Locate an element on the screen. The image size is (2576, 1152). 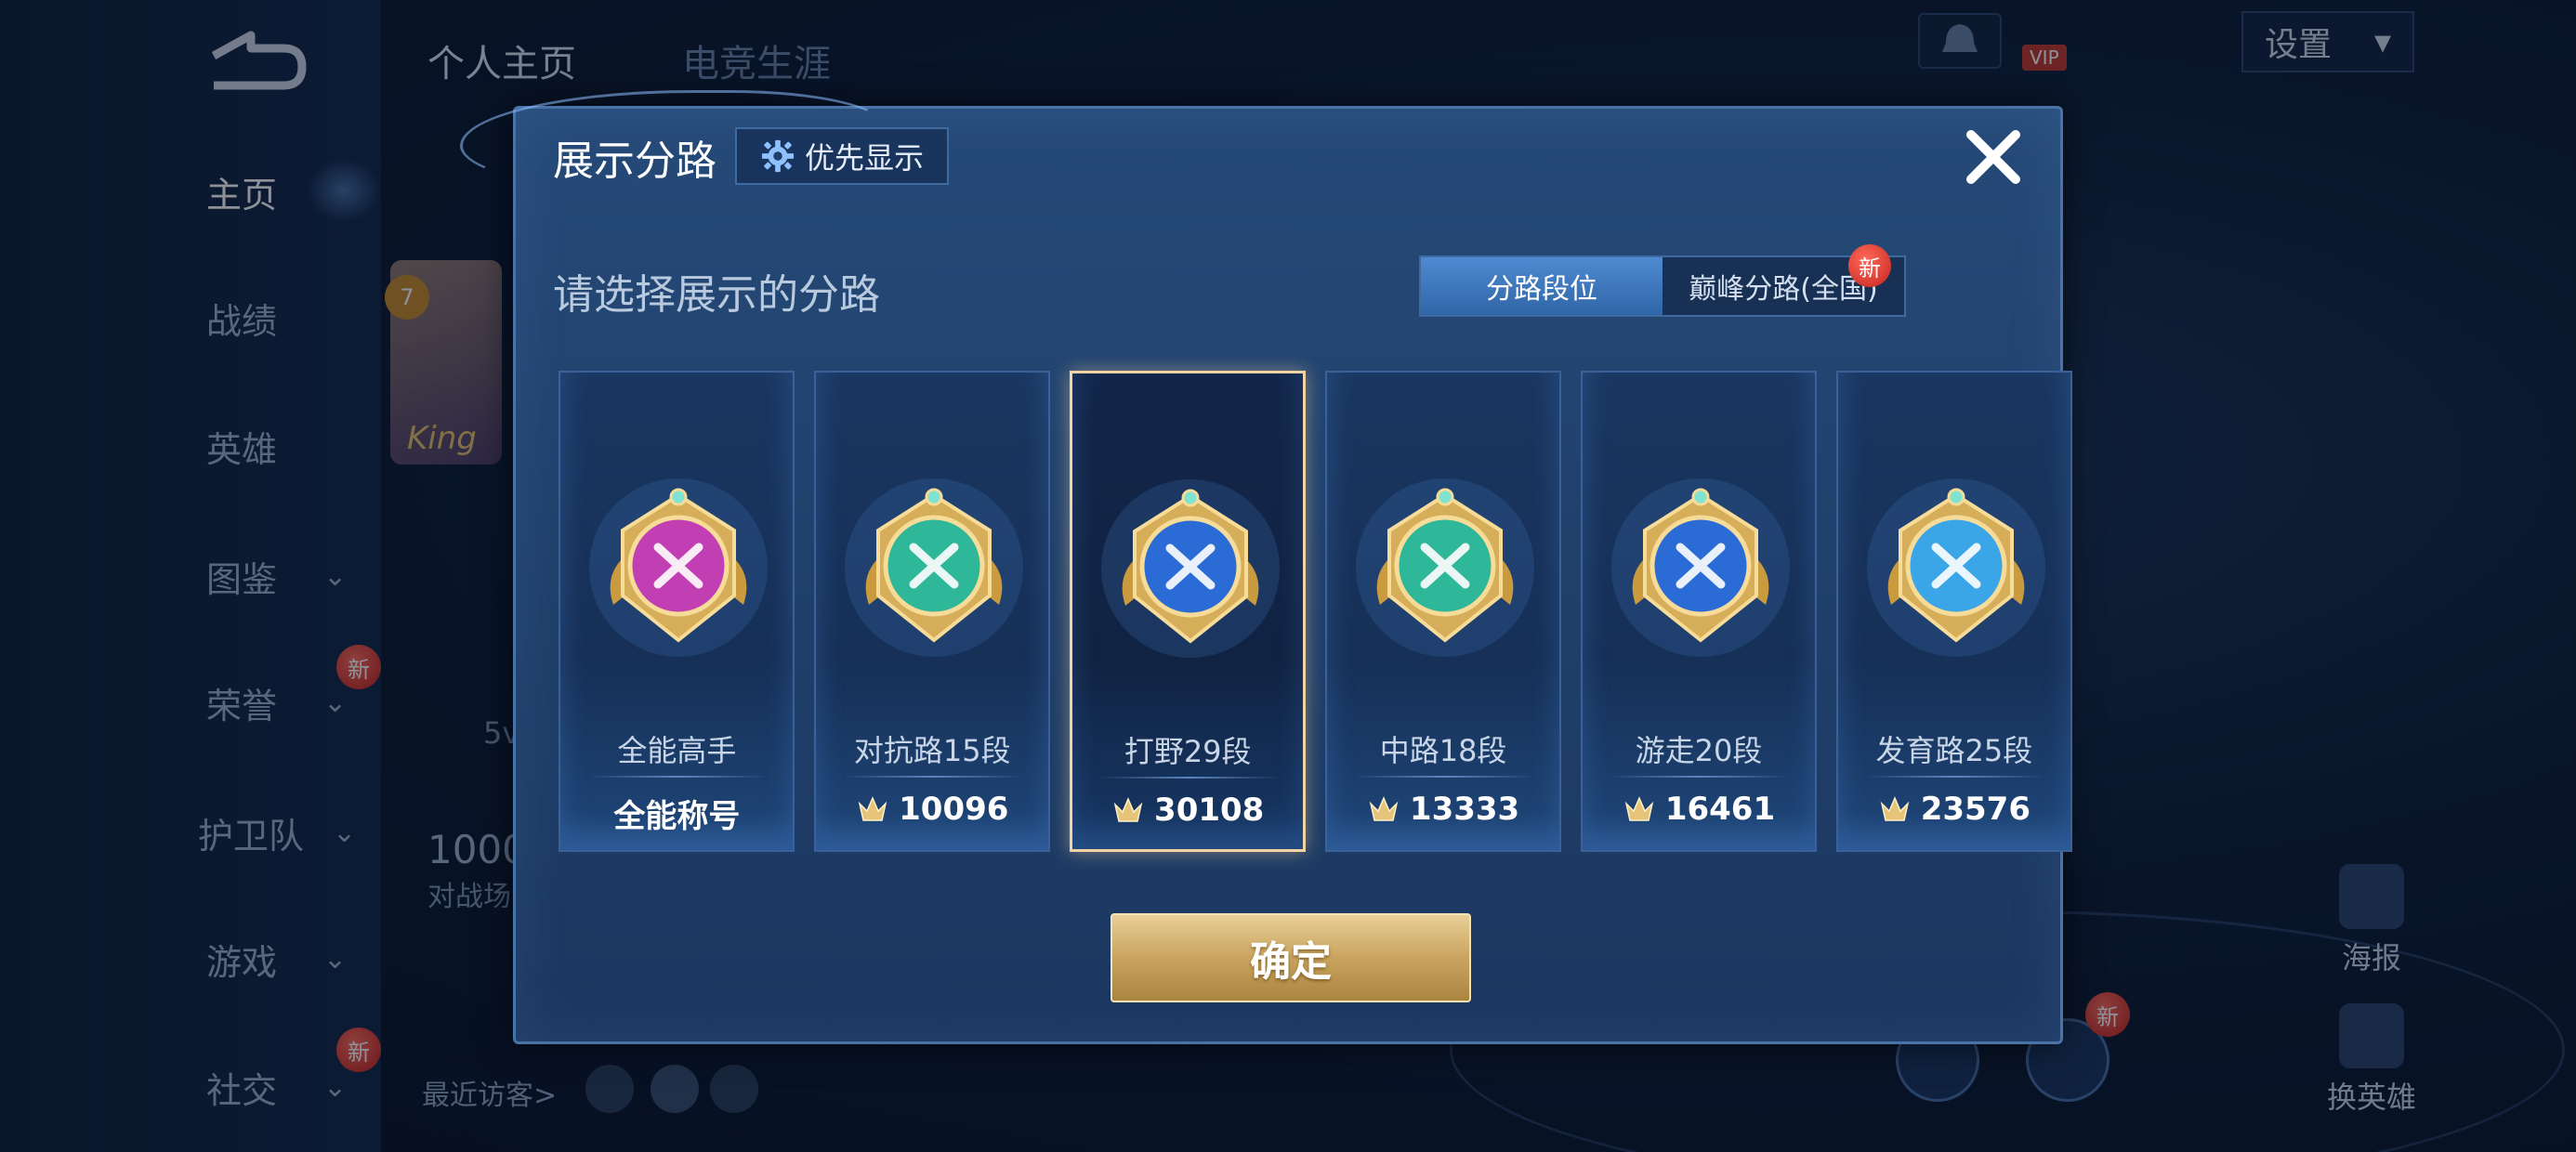
lane-type-switch: 分路段位 巅峰分路(全国) 新 is located at coordinates (1662, 280).